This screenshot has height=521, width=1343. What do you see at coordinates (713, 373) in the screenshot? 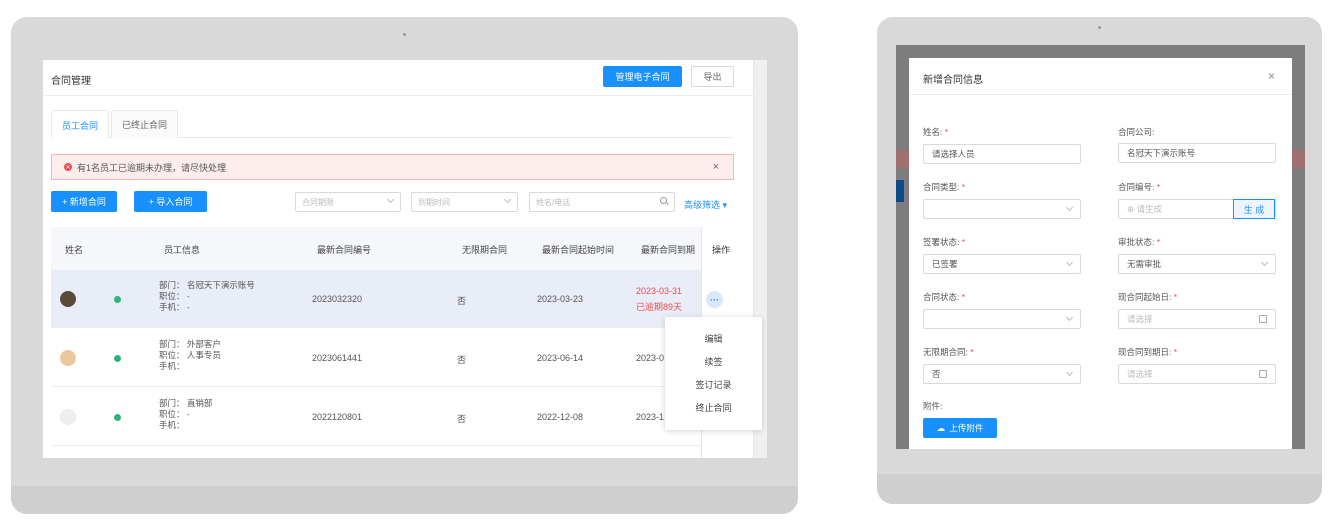
I see `row-action-menu: 编辑 续签 签订记录 终止合同` at bounding box center [713, 373].